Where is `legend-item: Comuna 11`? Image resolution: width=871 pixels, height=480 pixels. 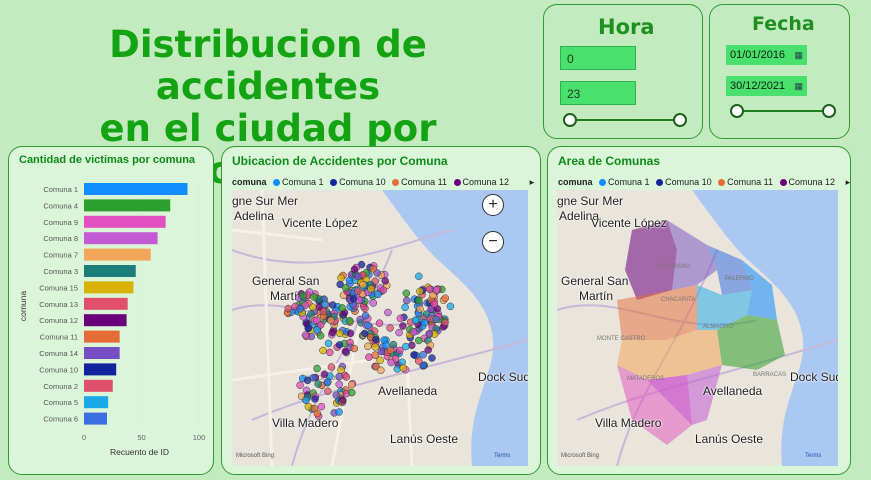
legend-item: Comuna 11 is located at coordinates (750, 182).